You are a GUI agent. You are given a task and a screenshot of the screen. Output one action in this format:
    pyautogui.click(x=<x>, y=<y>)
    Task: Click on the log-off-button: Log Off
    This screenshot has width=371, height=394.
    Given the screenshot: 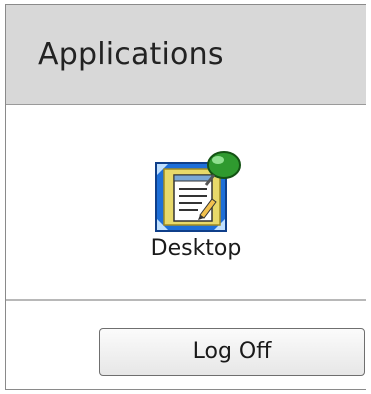 What is the action you would take?
    pyautogui.click(x=232, y=352)
    